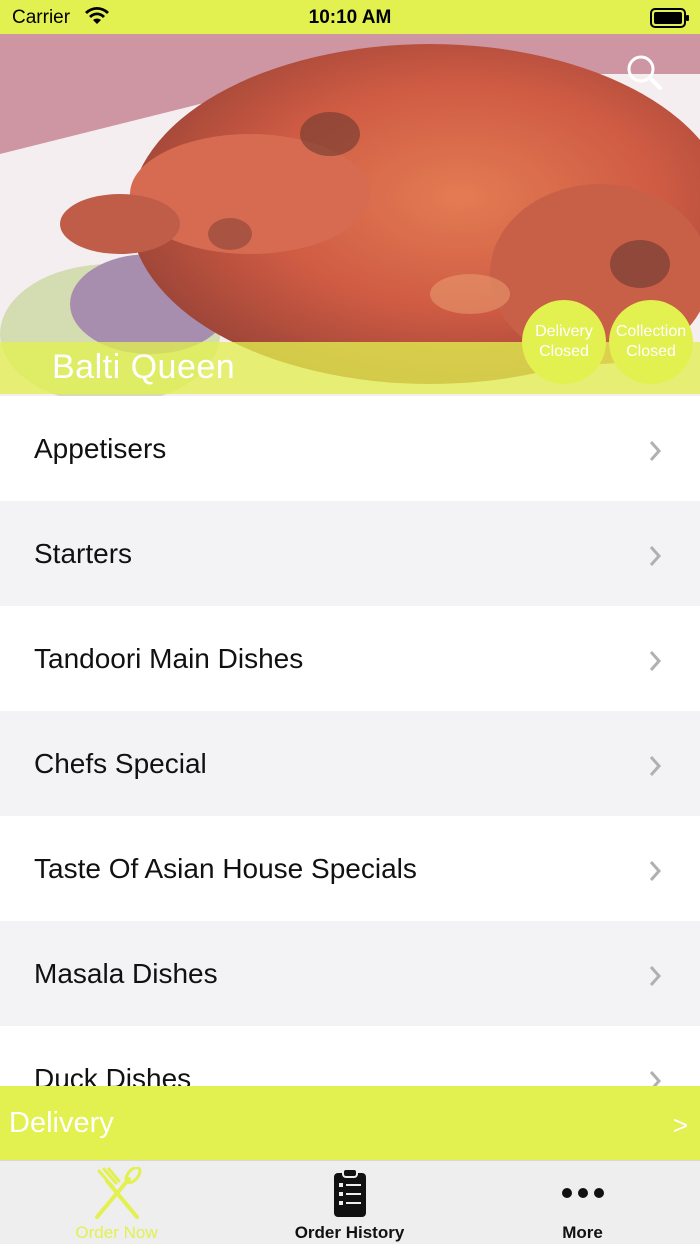  I want to click on delivery-status-line1: Delivery, so click(564, 331).